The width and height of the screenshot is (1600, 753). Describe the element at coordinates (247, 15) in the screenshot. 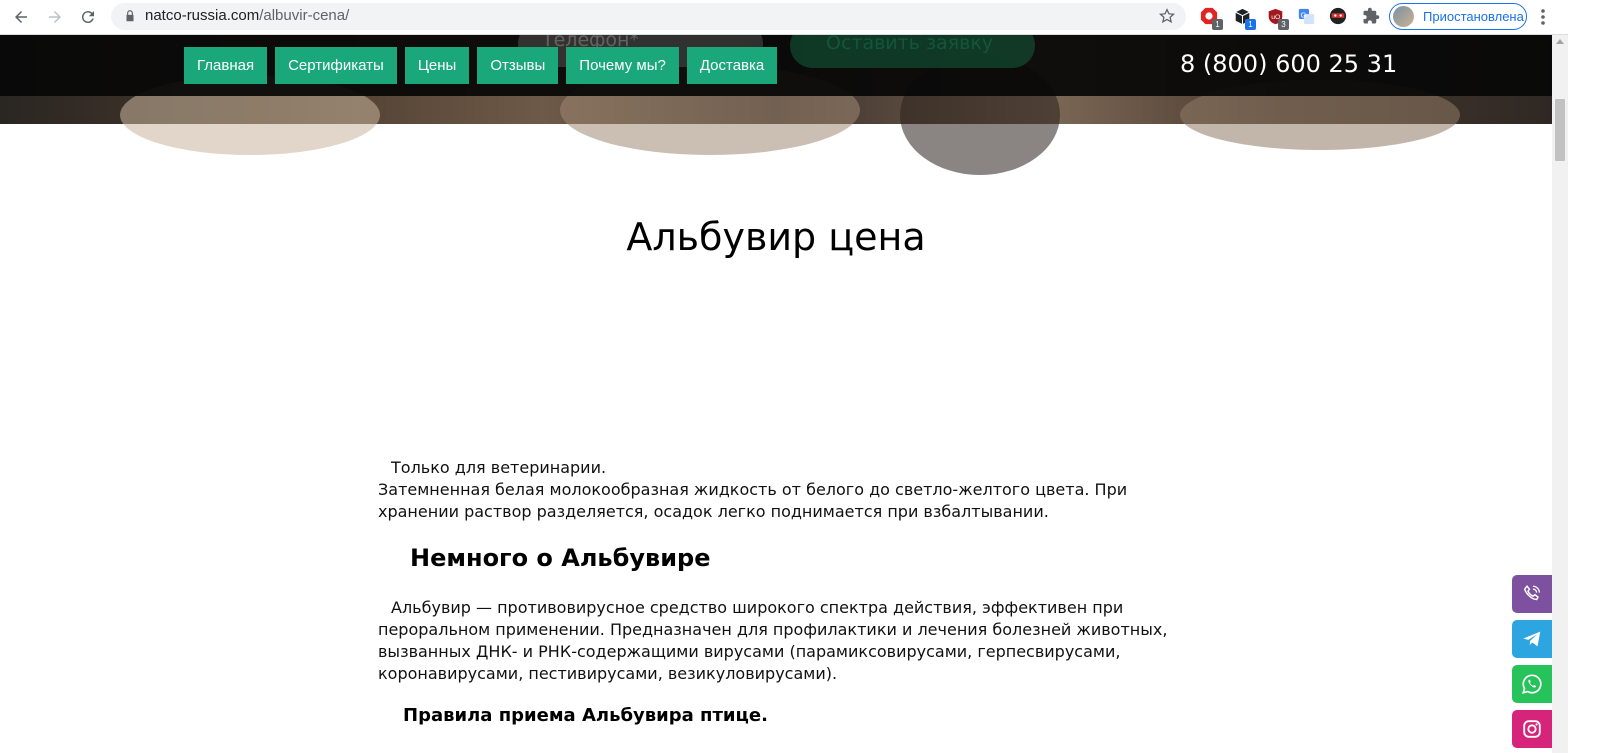

I see `url-text: natco-russia.com/albuvir-cena/` at that location.